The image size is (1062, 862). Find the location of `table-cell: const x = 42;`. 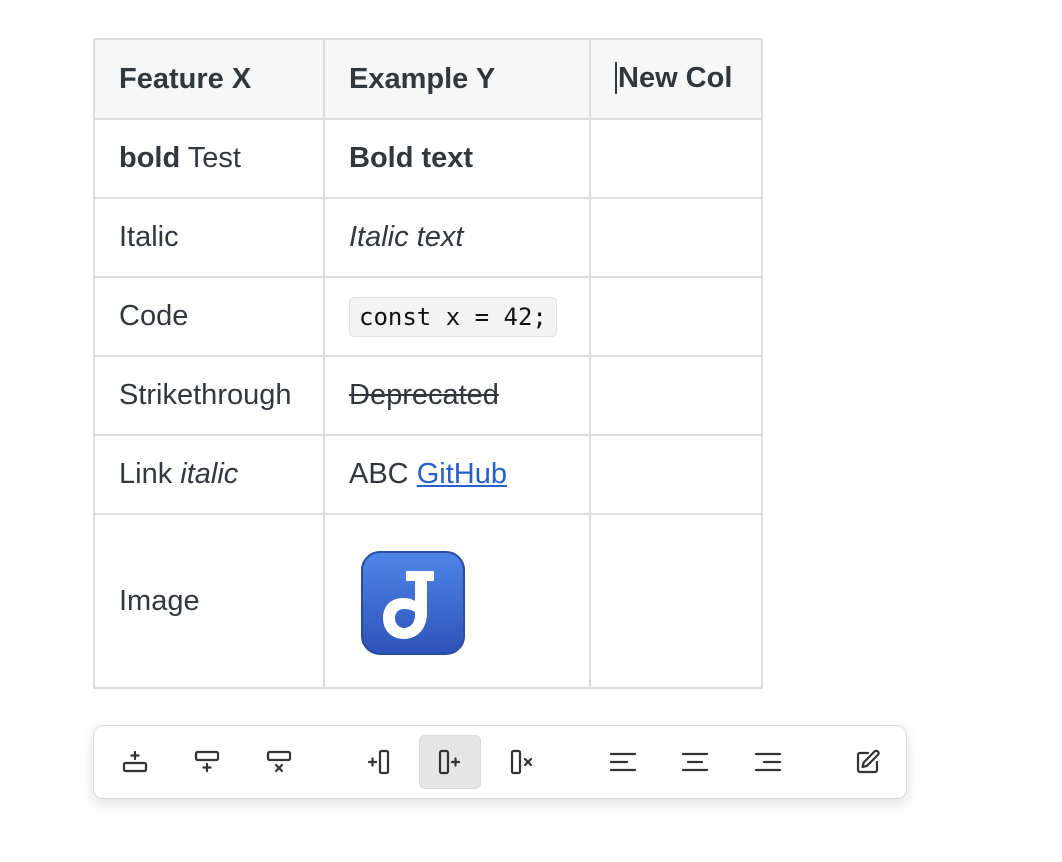

table-cell: const x = 42; is located at coordinates (457, 316).